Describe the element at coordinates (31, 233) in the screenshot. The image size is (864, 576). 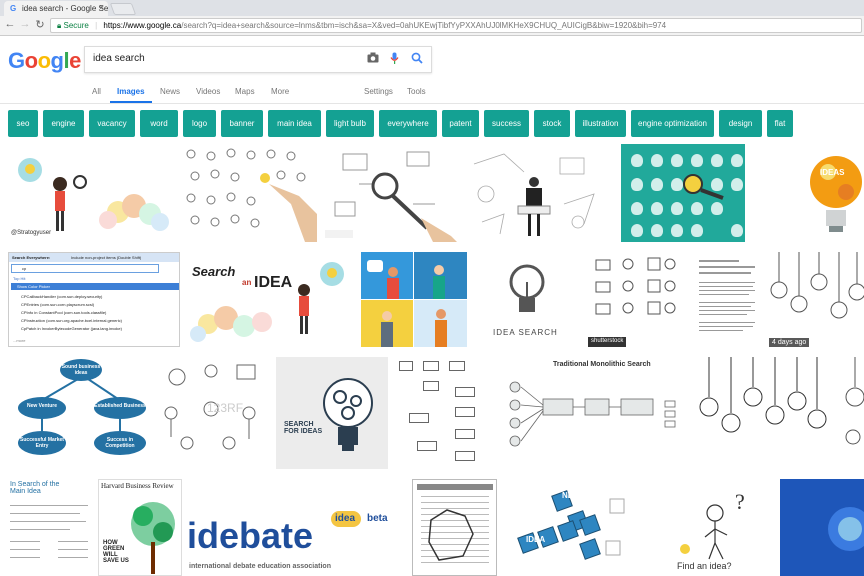
I see `result-caption: @Stratogyuser` at that location.